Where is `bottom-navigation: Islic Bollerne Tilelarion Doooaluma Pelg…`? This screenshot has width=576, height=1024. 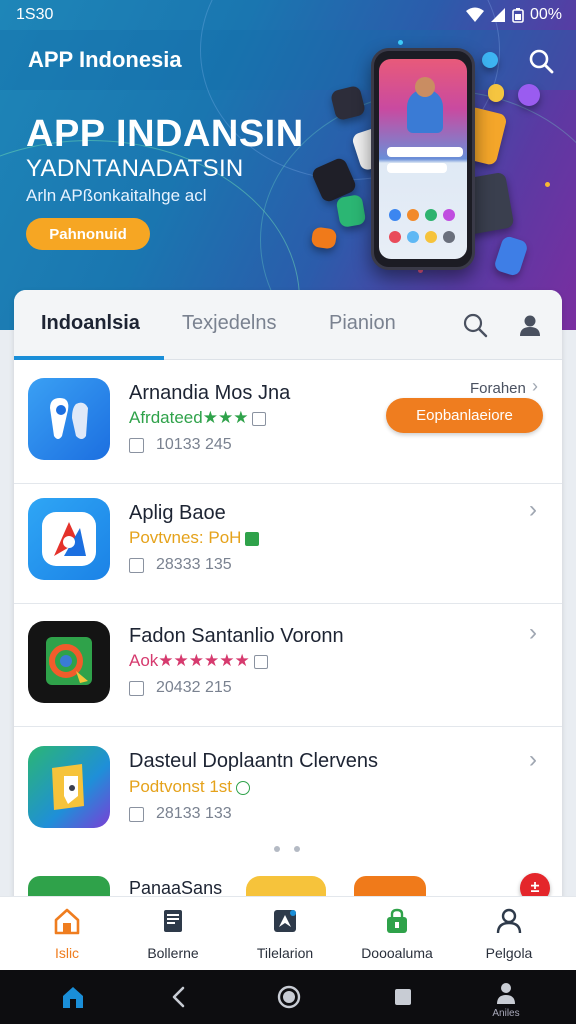 bottom-navigation: Islic Bollerne Tilelarion Doooaluma Pelg… is located at coordinates (288, 933).